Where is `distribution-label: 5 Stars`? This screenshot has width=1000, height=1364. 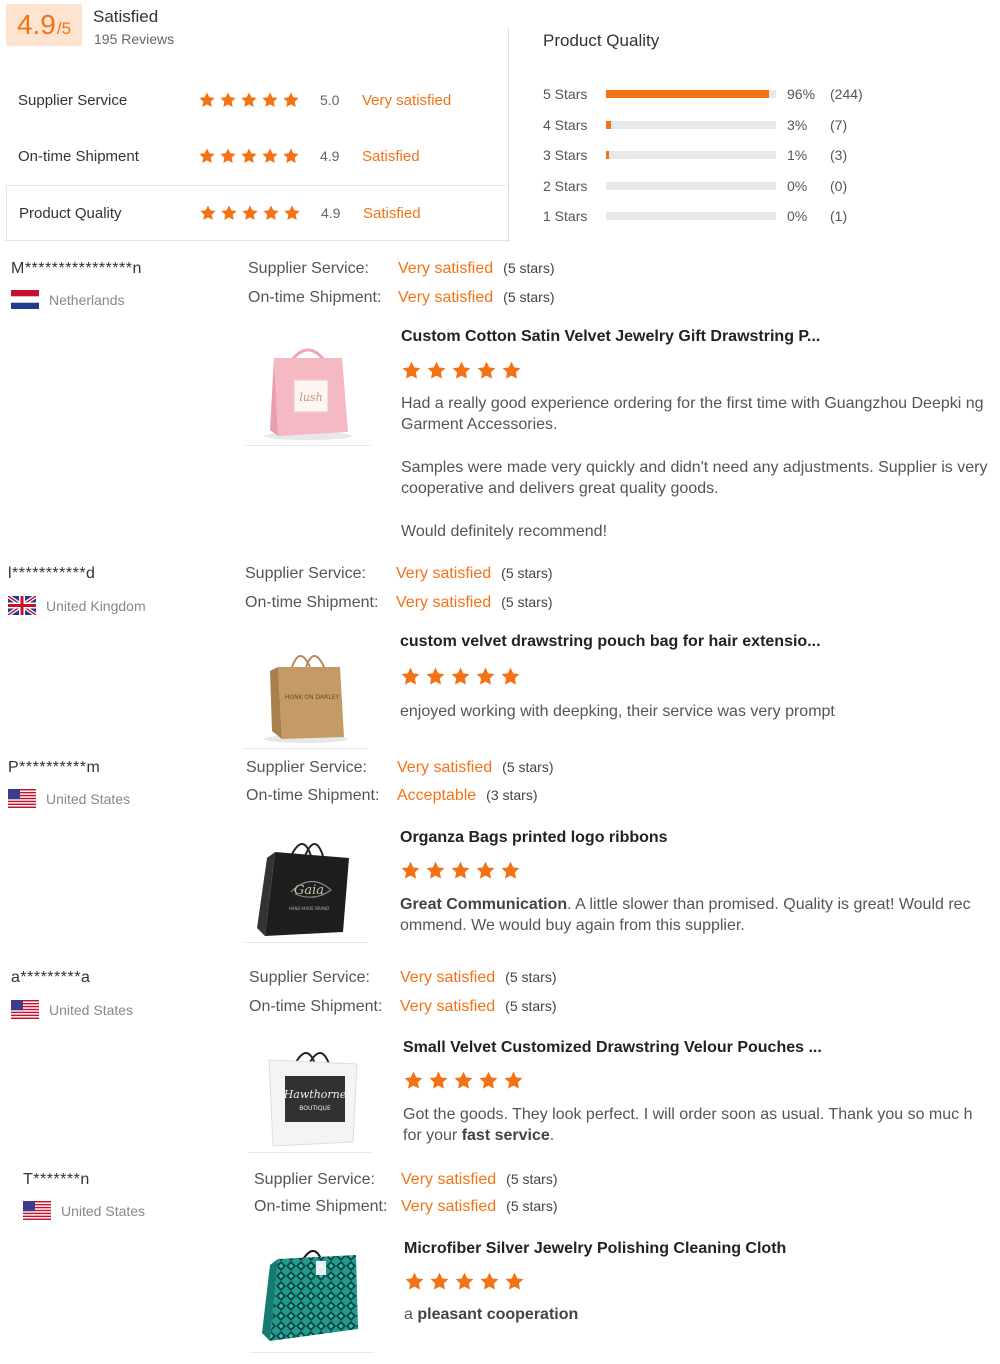 distribution-label: 5 Stars is located at coordinates (565, 94).